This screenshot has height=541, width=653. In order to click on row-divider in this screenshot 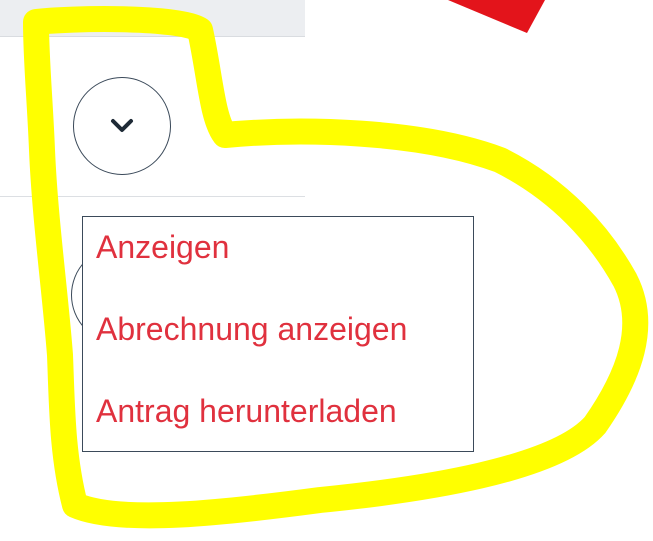, I will do `click(152, 196)`.